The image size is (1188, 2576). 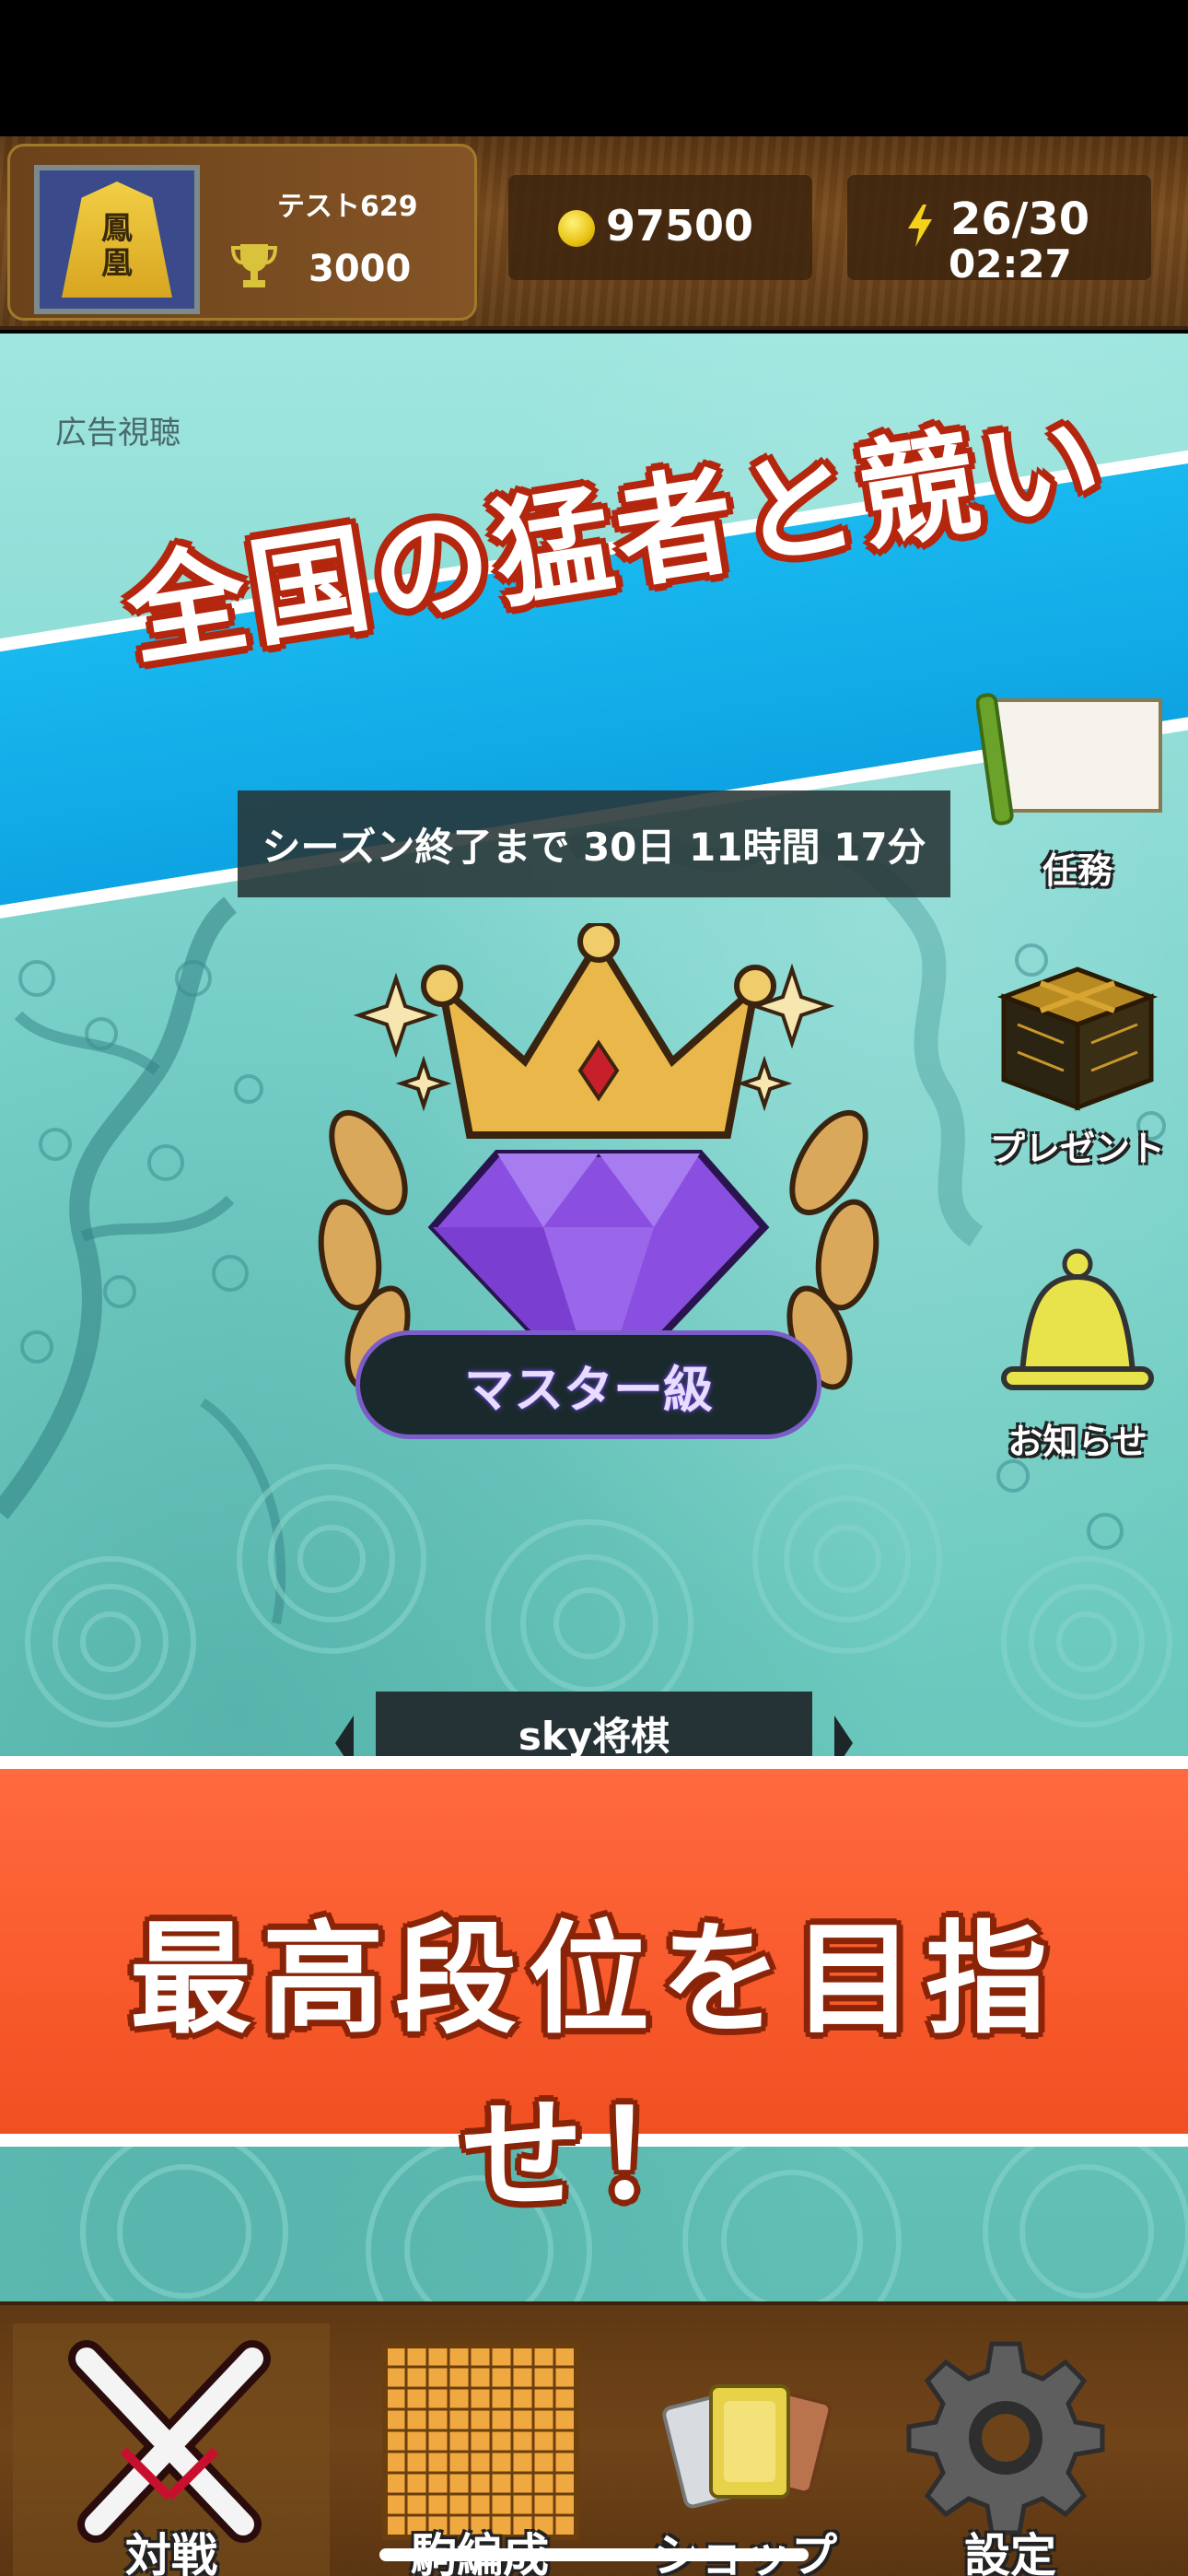 I want to click on coin-panel: 97500, so click(x=660, y=227).